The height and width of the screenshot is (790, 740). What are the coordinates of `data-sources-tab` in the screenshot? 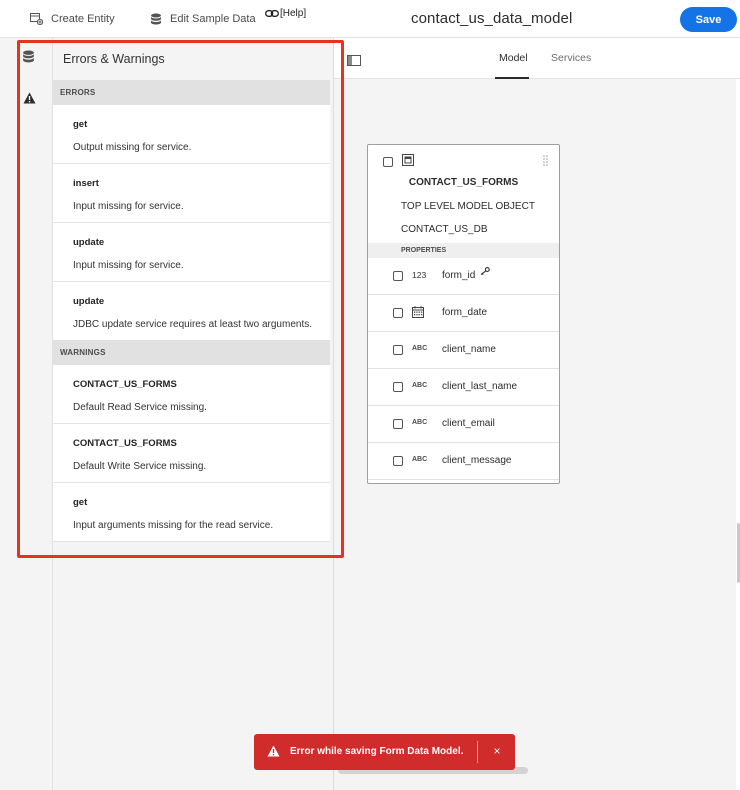 It's located at (28, 59).